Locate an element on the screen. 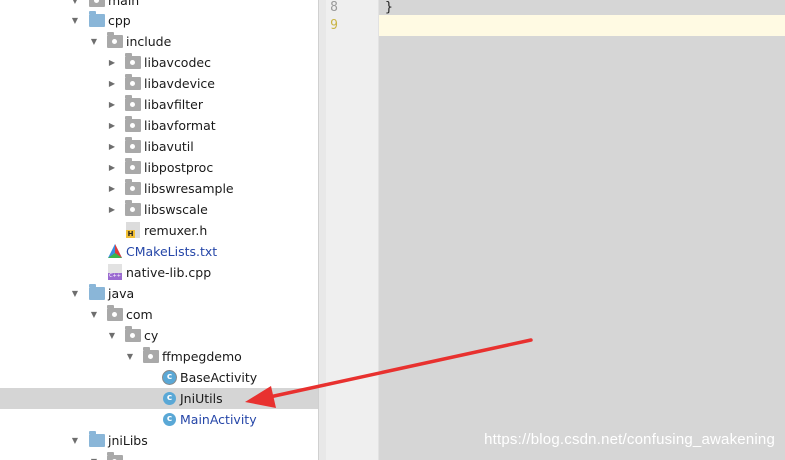  tree-item-include: ▼ include is located at coordinates (159, 41).